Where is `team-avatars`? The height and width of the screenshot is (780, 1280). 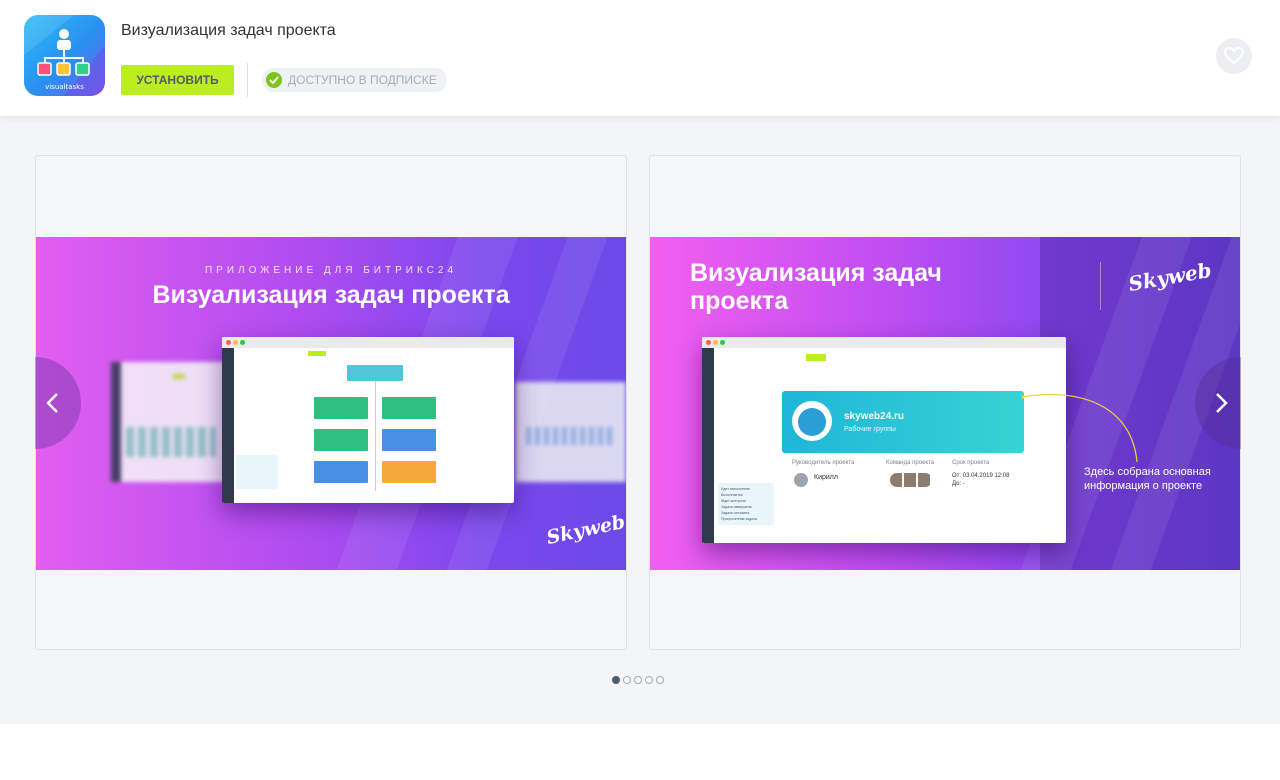 team-avatars is located at coordinates (911, 480).